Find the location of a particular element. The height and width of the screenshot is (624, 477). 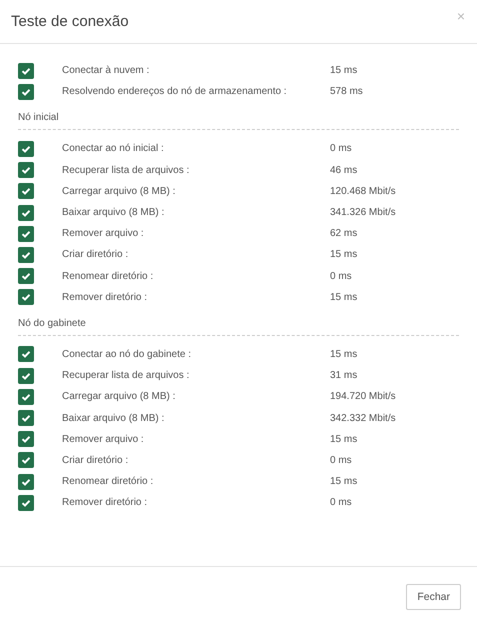

test-label: Resolvendo endereços do nó de armazenamento : is located at coordinates (175, 92).